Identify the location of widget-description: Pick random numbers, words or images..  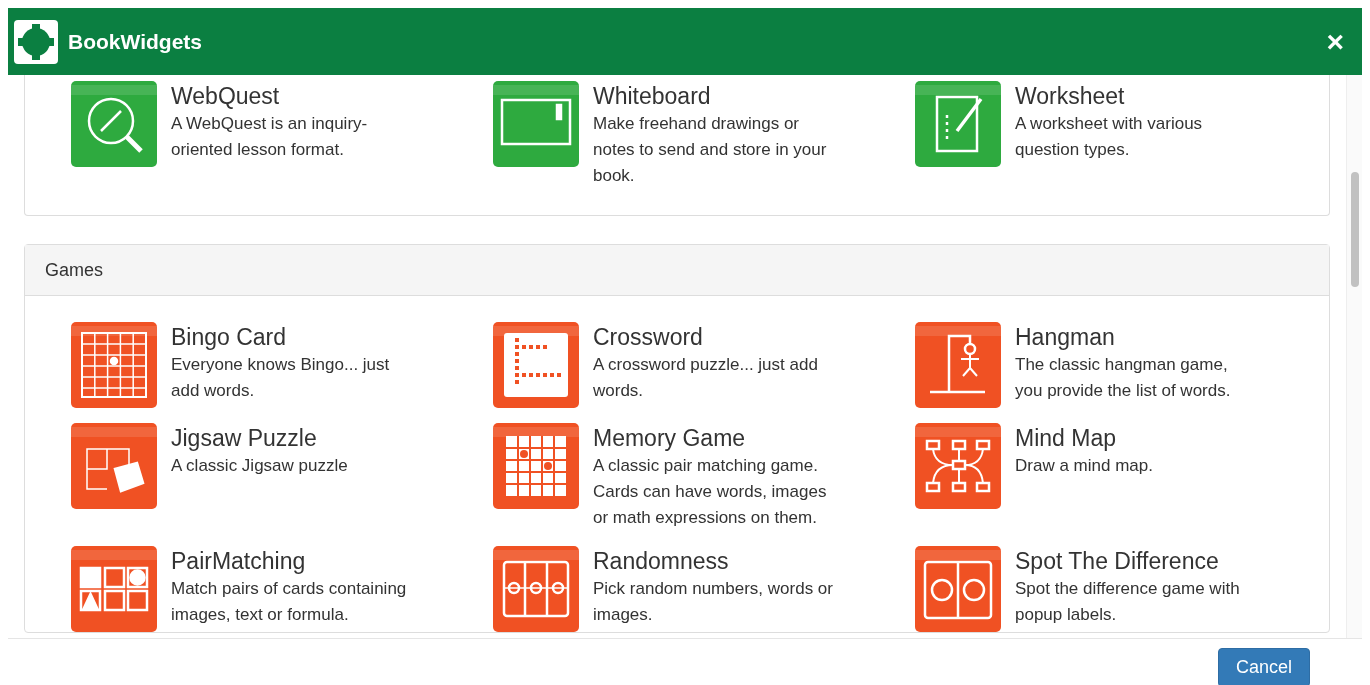
(713, 602).